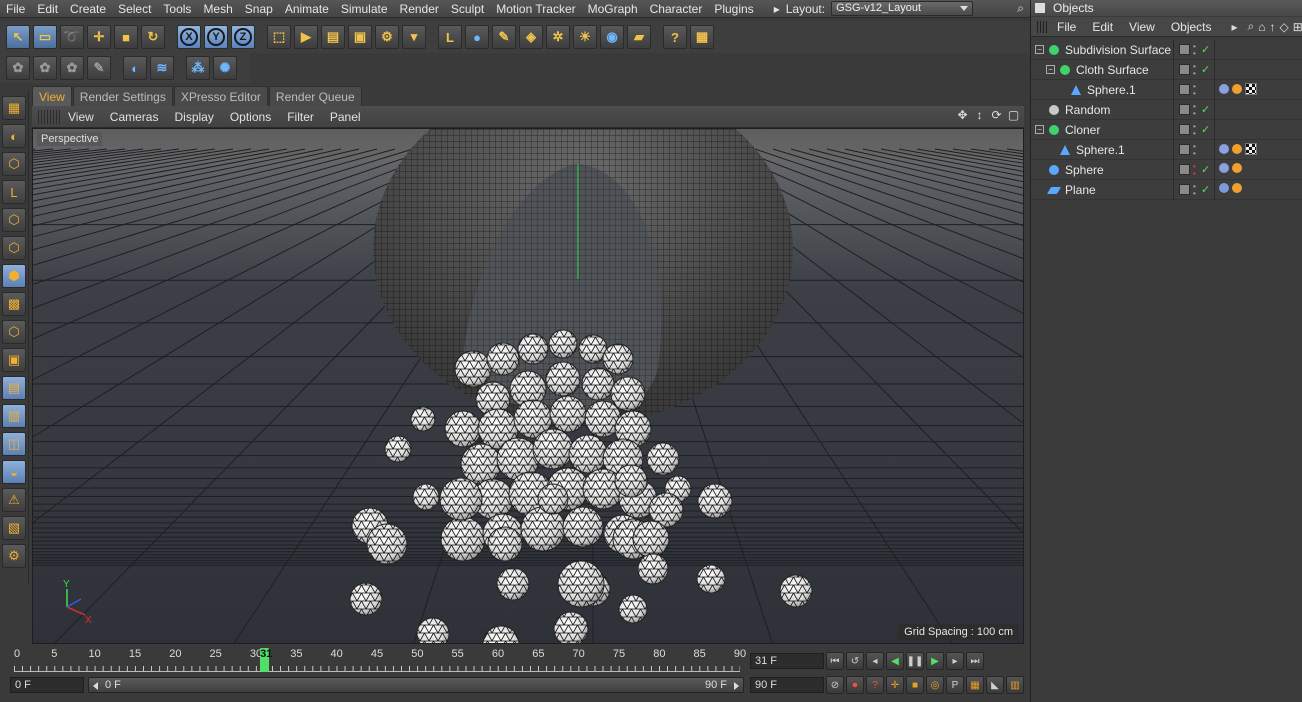  Describe the element at coordinates (1195, 27) in the screenshot. I see `objects-menu-objects: Objects` at that location.